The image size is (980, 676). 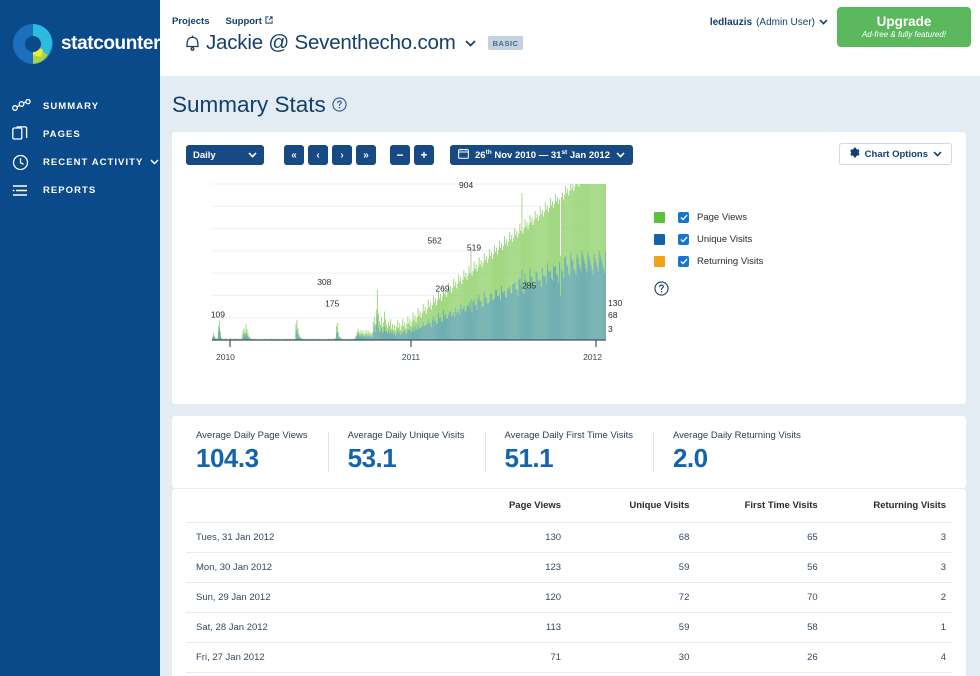 I want to click on help-circle-icon, so click(x=339, y=105).